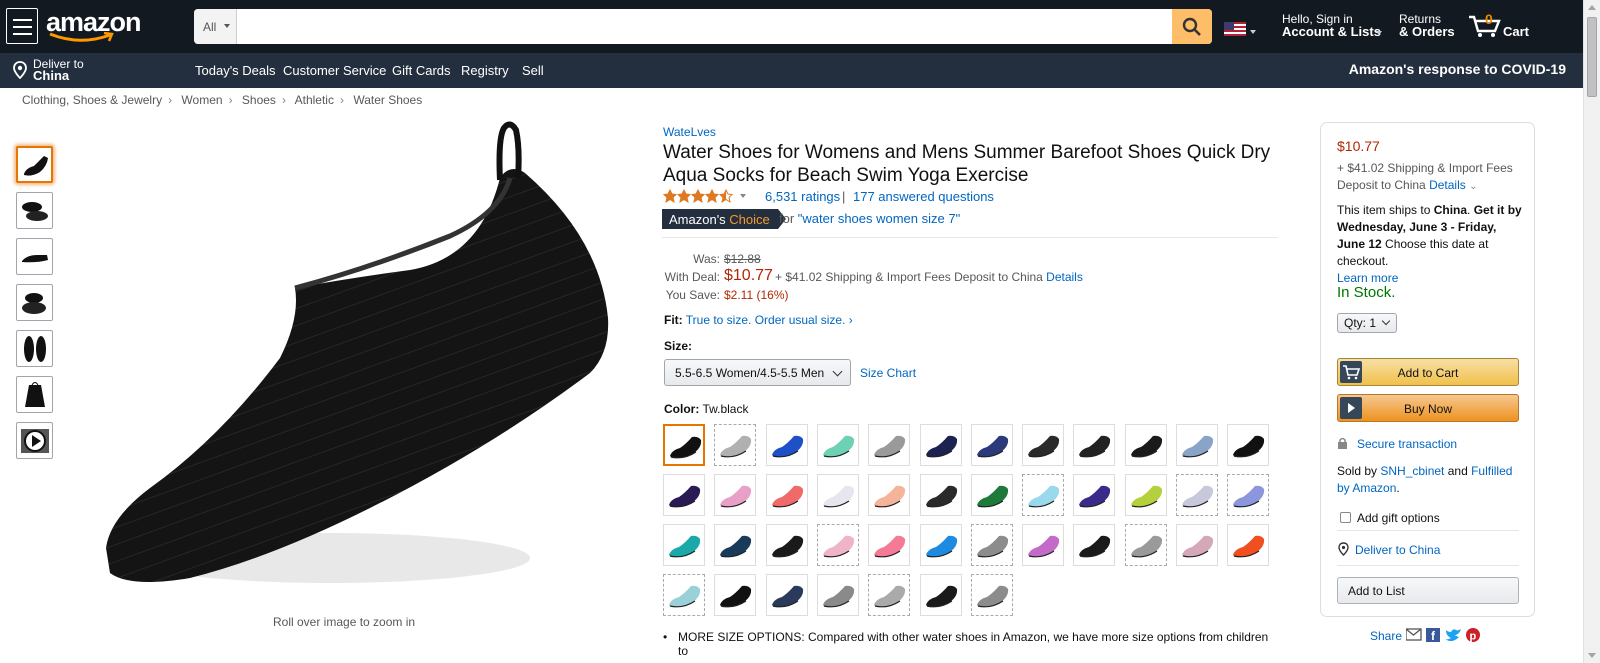 The image size is (1600, 663). Describe the element at coordinates (34, 394) in the screenshot. I see `thumbnail-shoe-bag` at that location.